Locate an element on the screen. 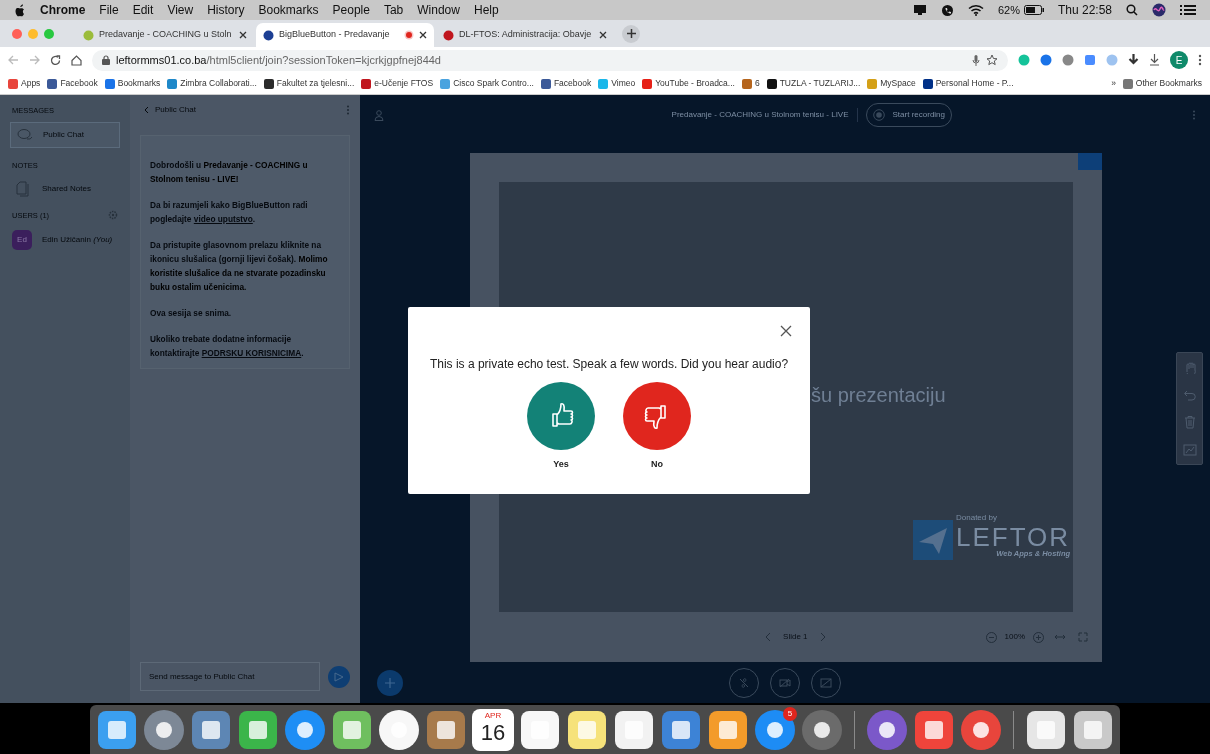 This screenshot has height=754, width=1210. message-paragraph: Da bi razumjeli kako BigBlueButton radi pogledajte video uputstvo. is located at coordinates (229, 212).